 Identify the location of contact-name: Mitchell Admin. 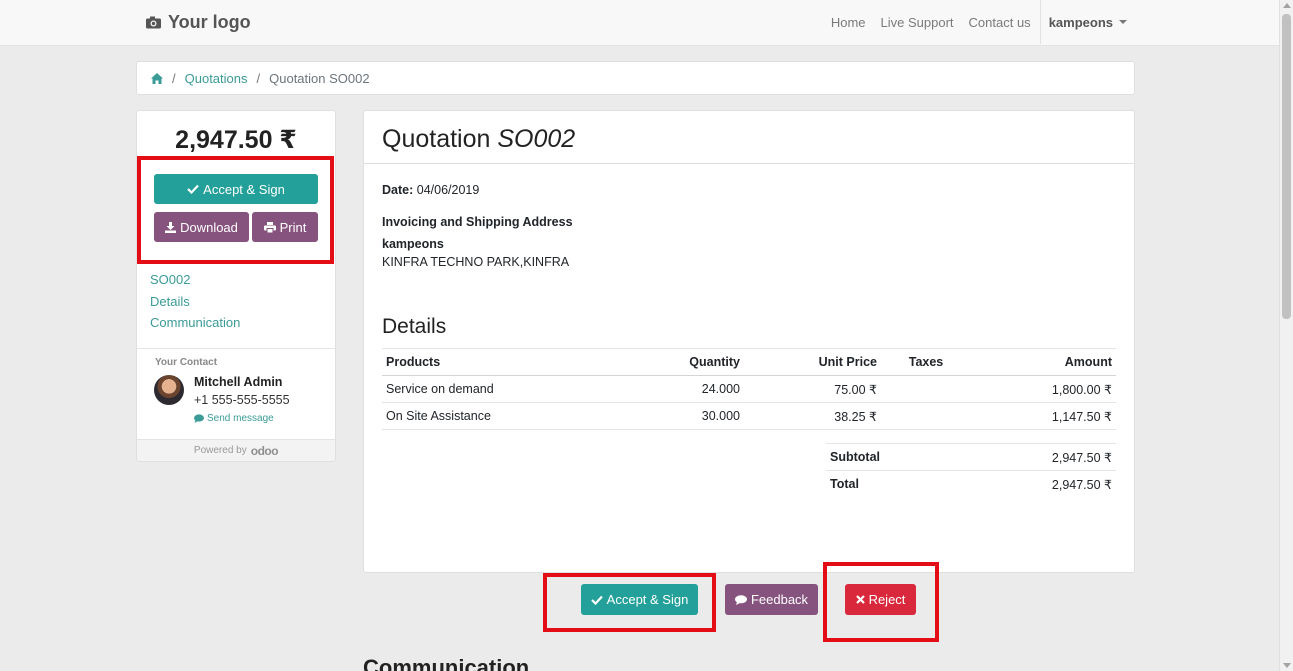
(238, 382).